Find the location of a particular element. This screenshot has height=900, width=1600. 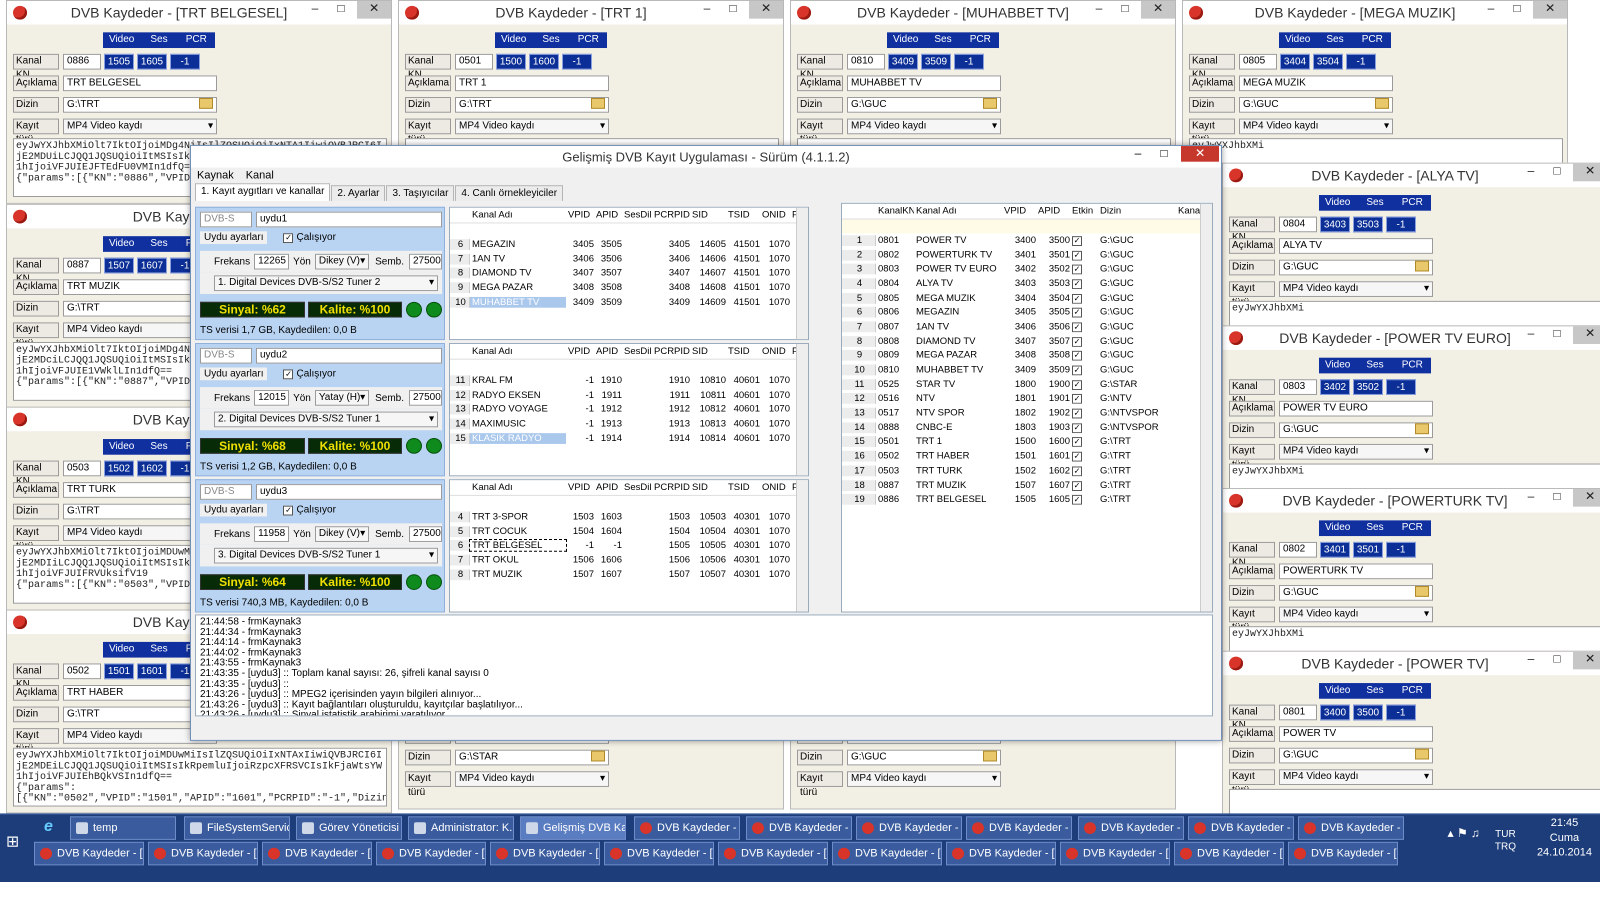

channel-row: 6 TRT BELGESEL -1 -1 1505 10505 40301 1070 is located at coordinates (629, 545).